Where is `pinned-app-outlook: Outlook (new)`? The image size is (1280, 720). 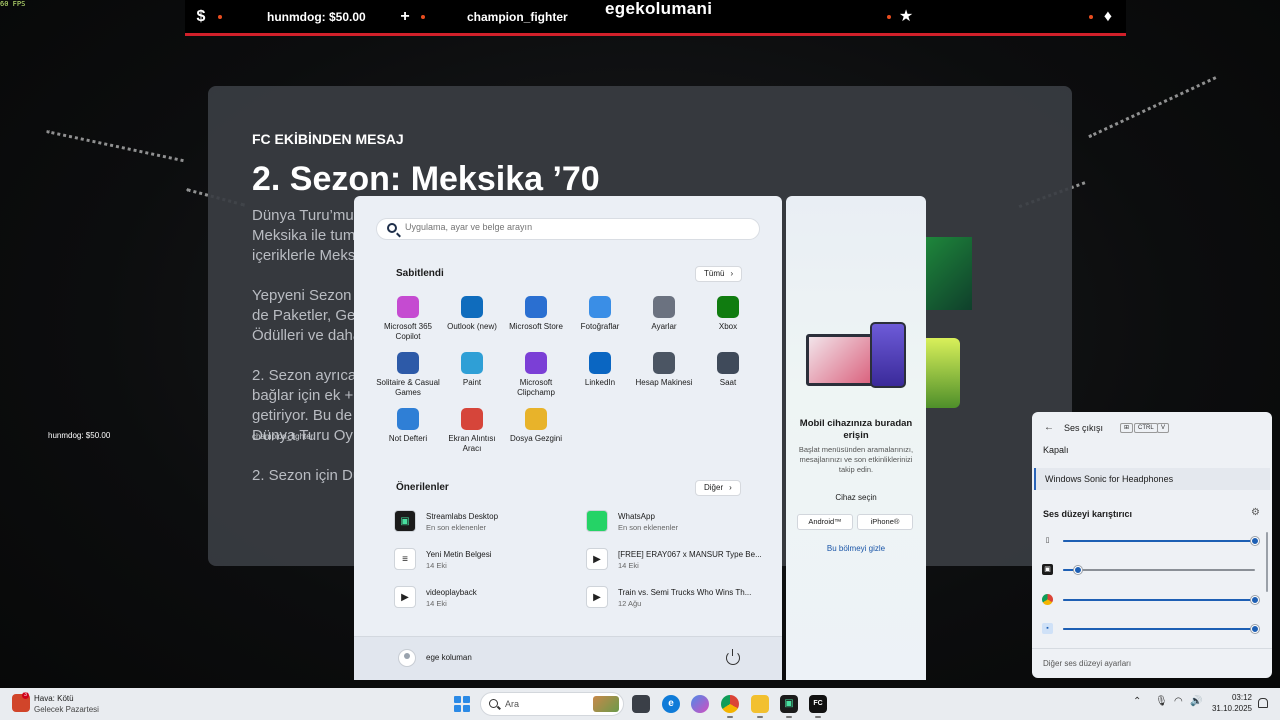
pinned-app-outlook: Outlook (new) is located at coordinates (472, 320).